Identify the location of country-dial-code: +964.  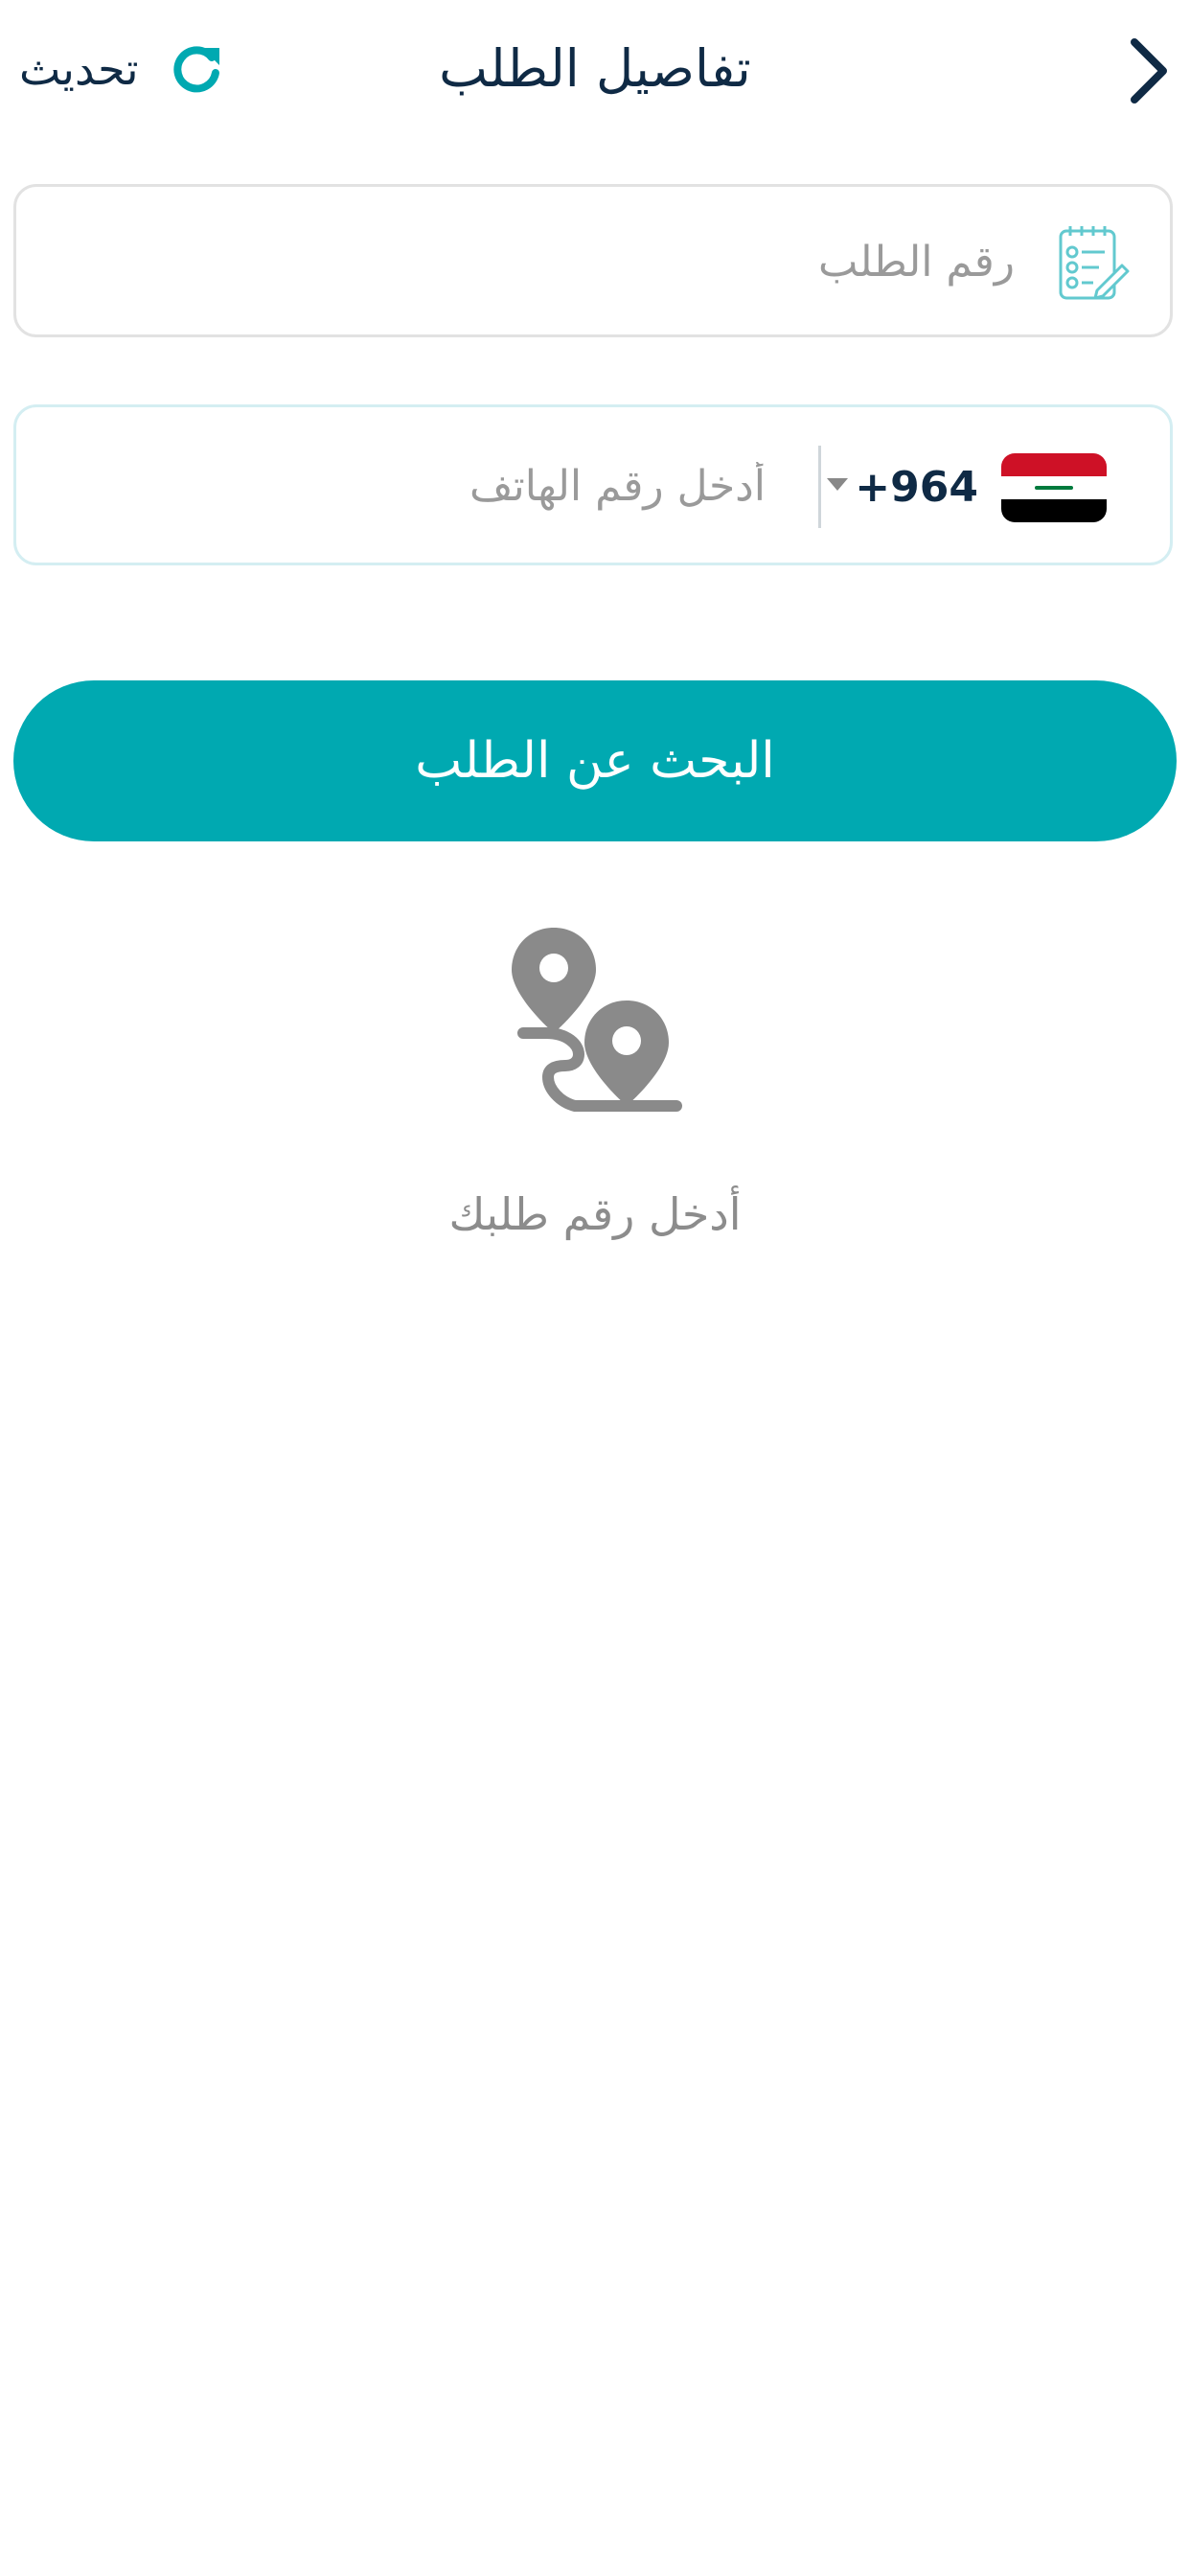
(917, 487).